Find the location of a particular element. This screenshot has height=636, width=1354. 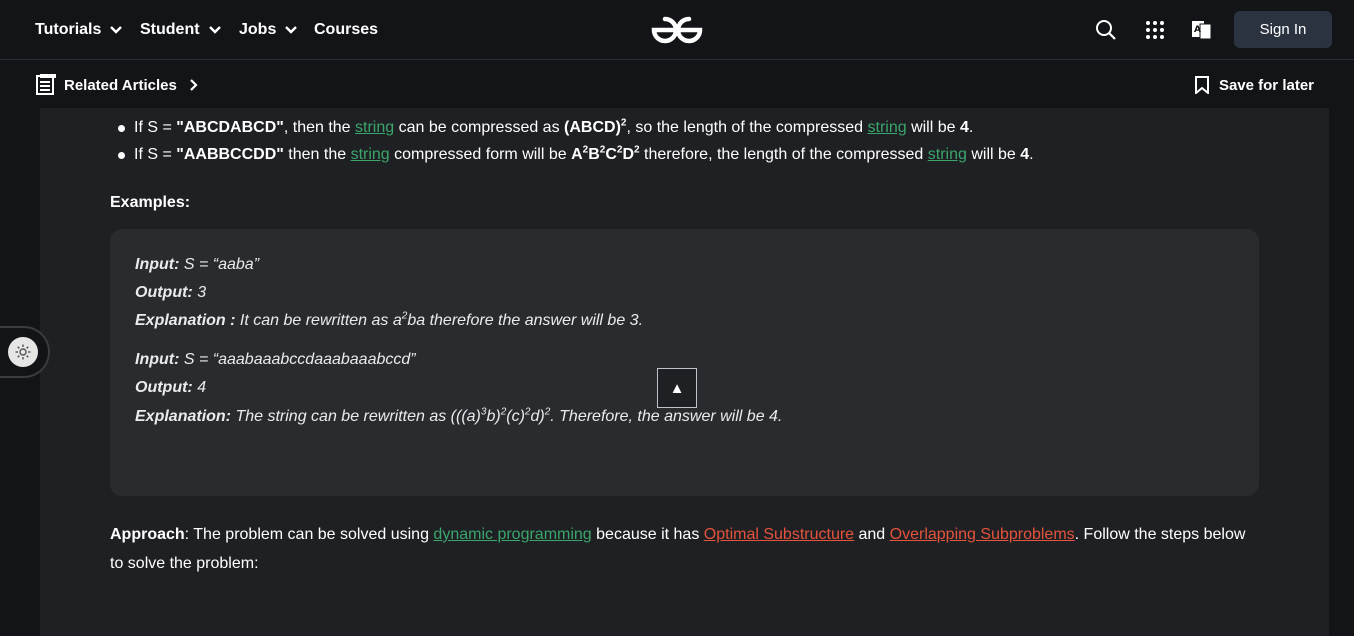

text-bold: (ABCD)2 is located at coordinates (595, 127).